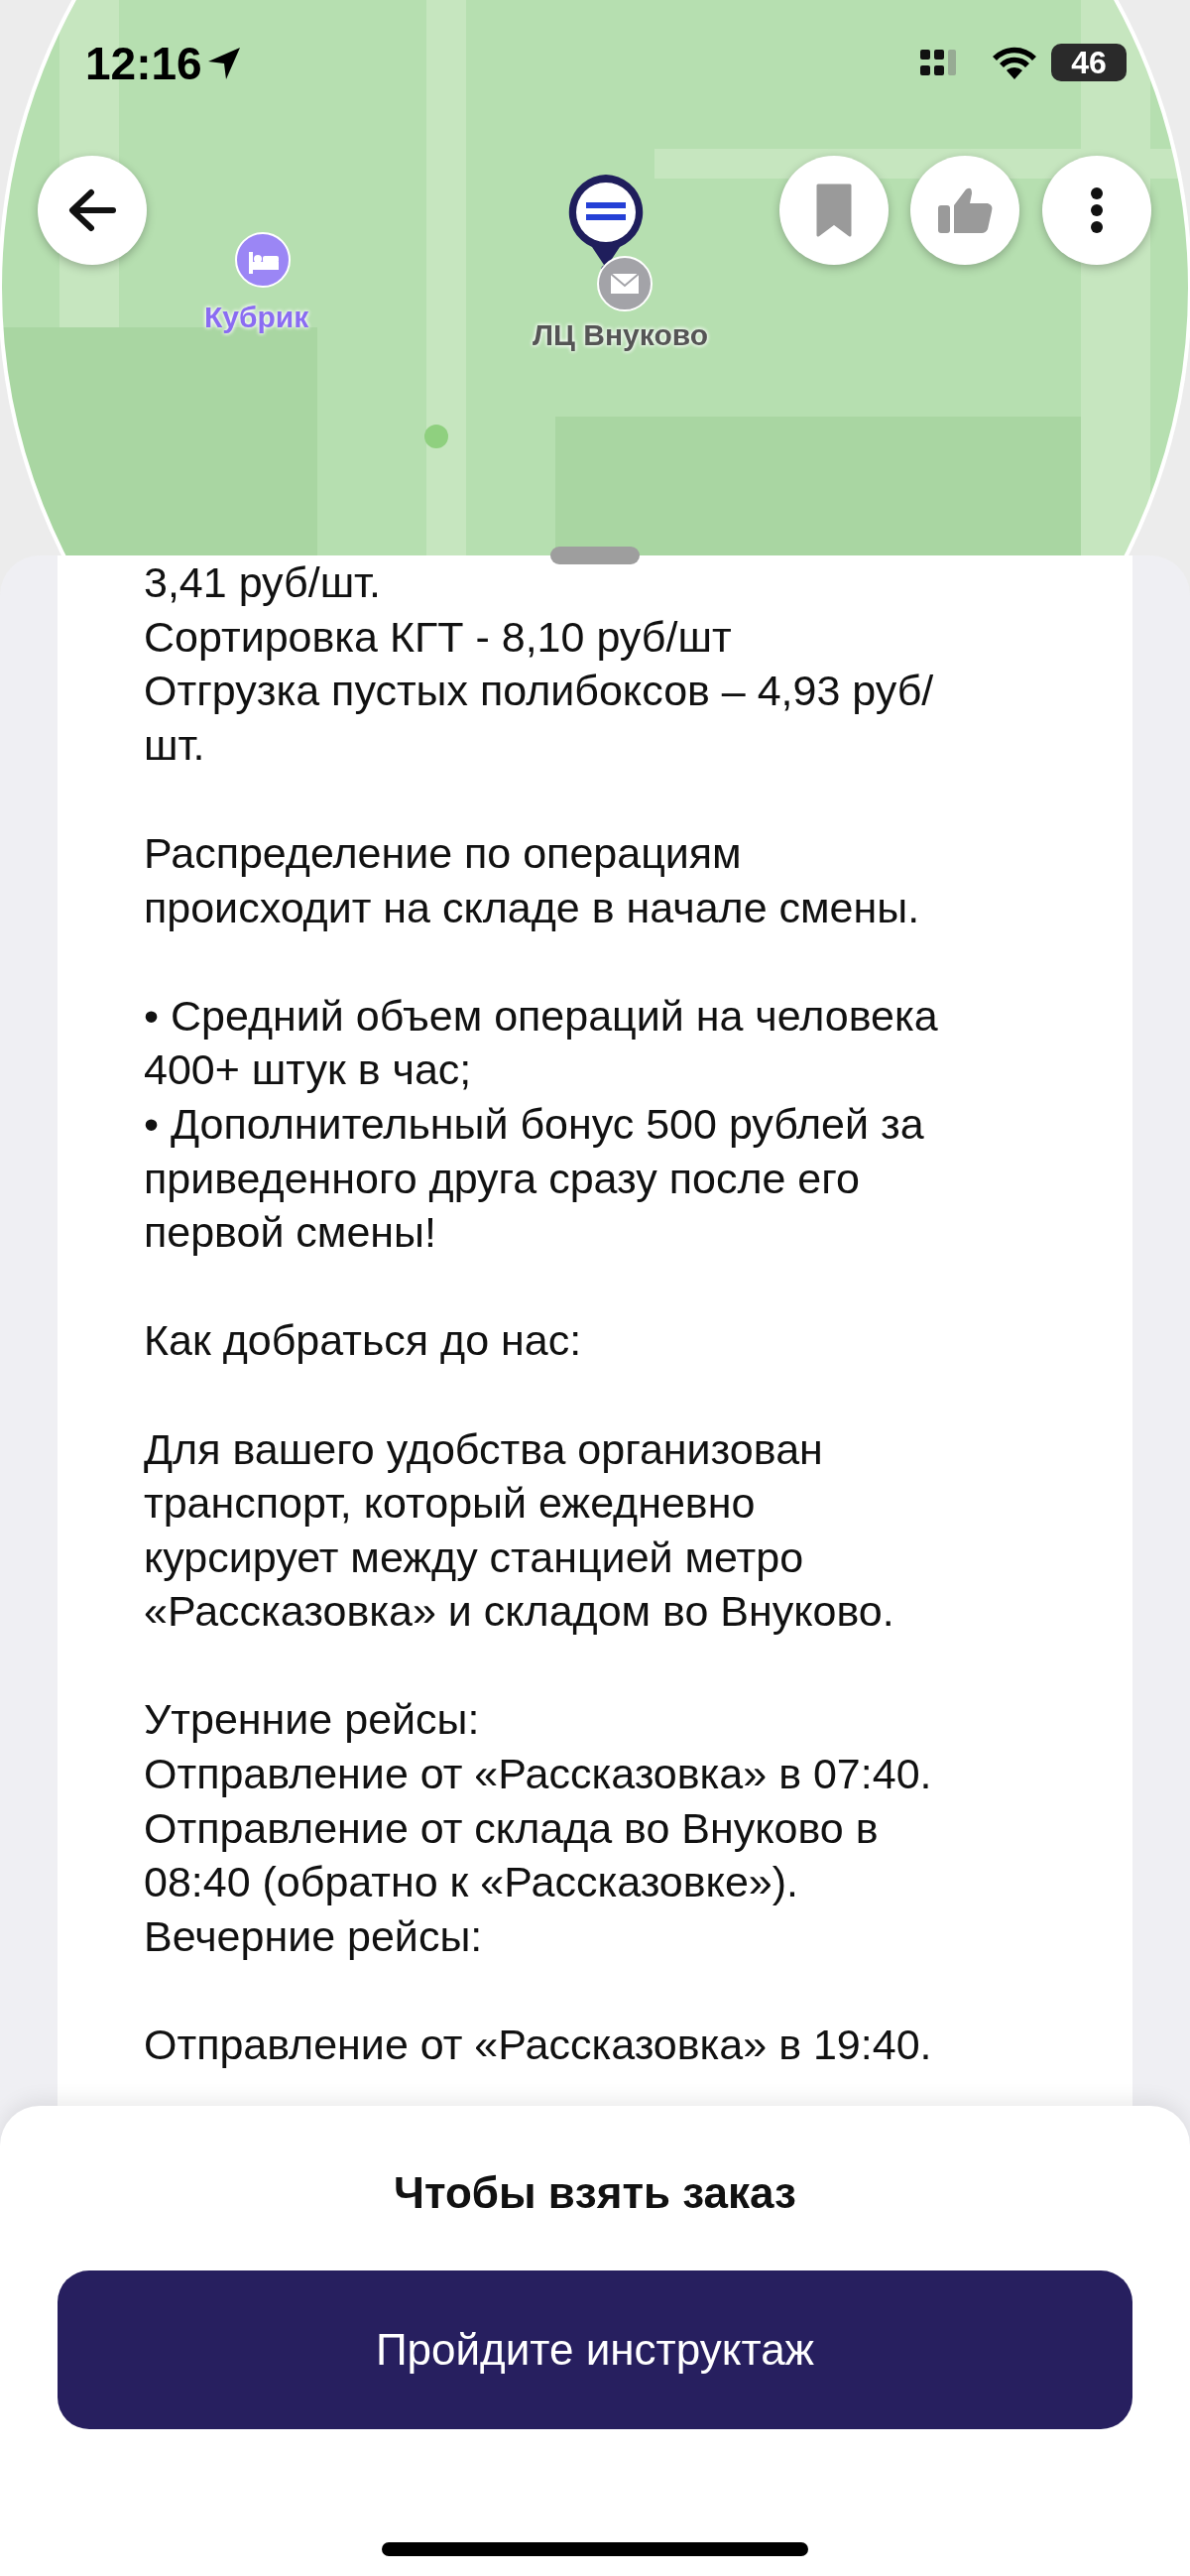 The image size is (1190, 2576). What do you see at coordinates (595, 2193) in the screenshot?
I see `panel-title: Чтобы взять заказ` at bounding box center [595, 2193].